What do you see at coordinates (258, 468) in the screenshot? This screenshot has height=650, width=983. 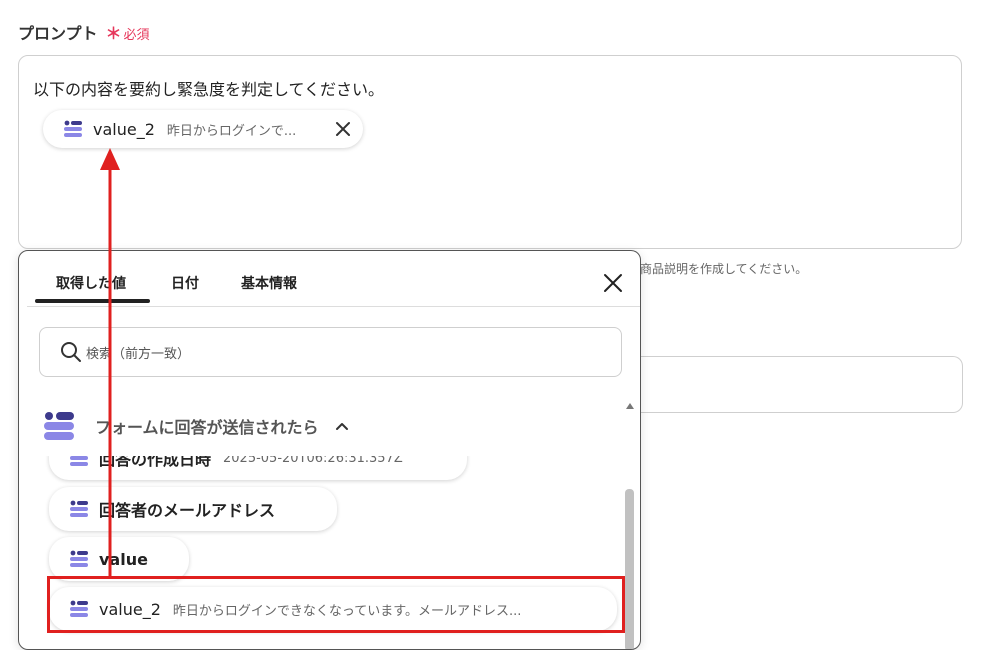 I see `list-item: 回答の作成日時 2025-05-20T06:26:31.357Z` at bounding box center [258, 468].